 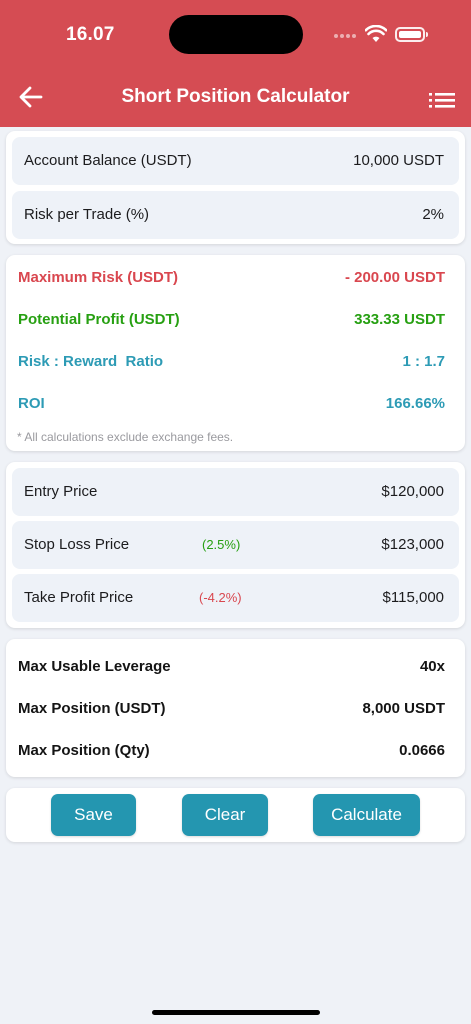 I want to click on potential-profit-label: Potential Profit (USDT), so click(x=99, y=319).